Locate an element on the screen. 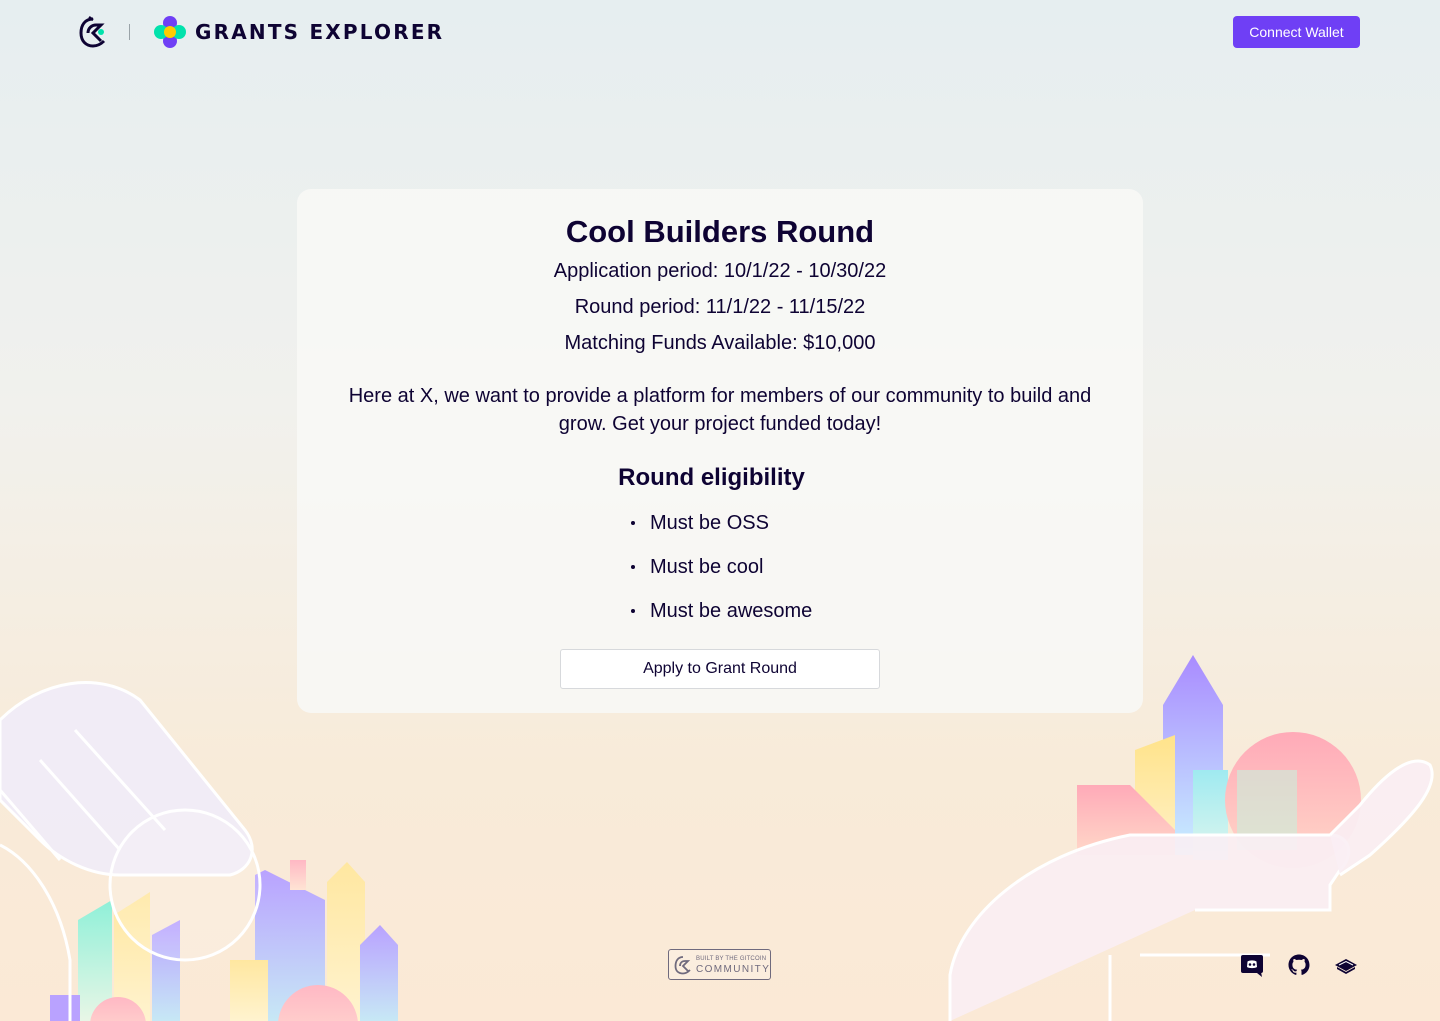  header-divider is located at coordinates (129, 32).